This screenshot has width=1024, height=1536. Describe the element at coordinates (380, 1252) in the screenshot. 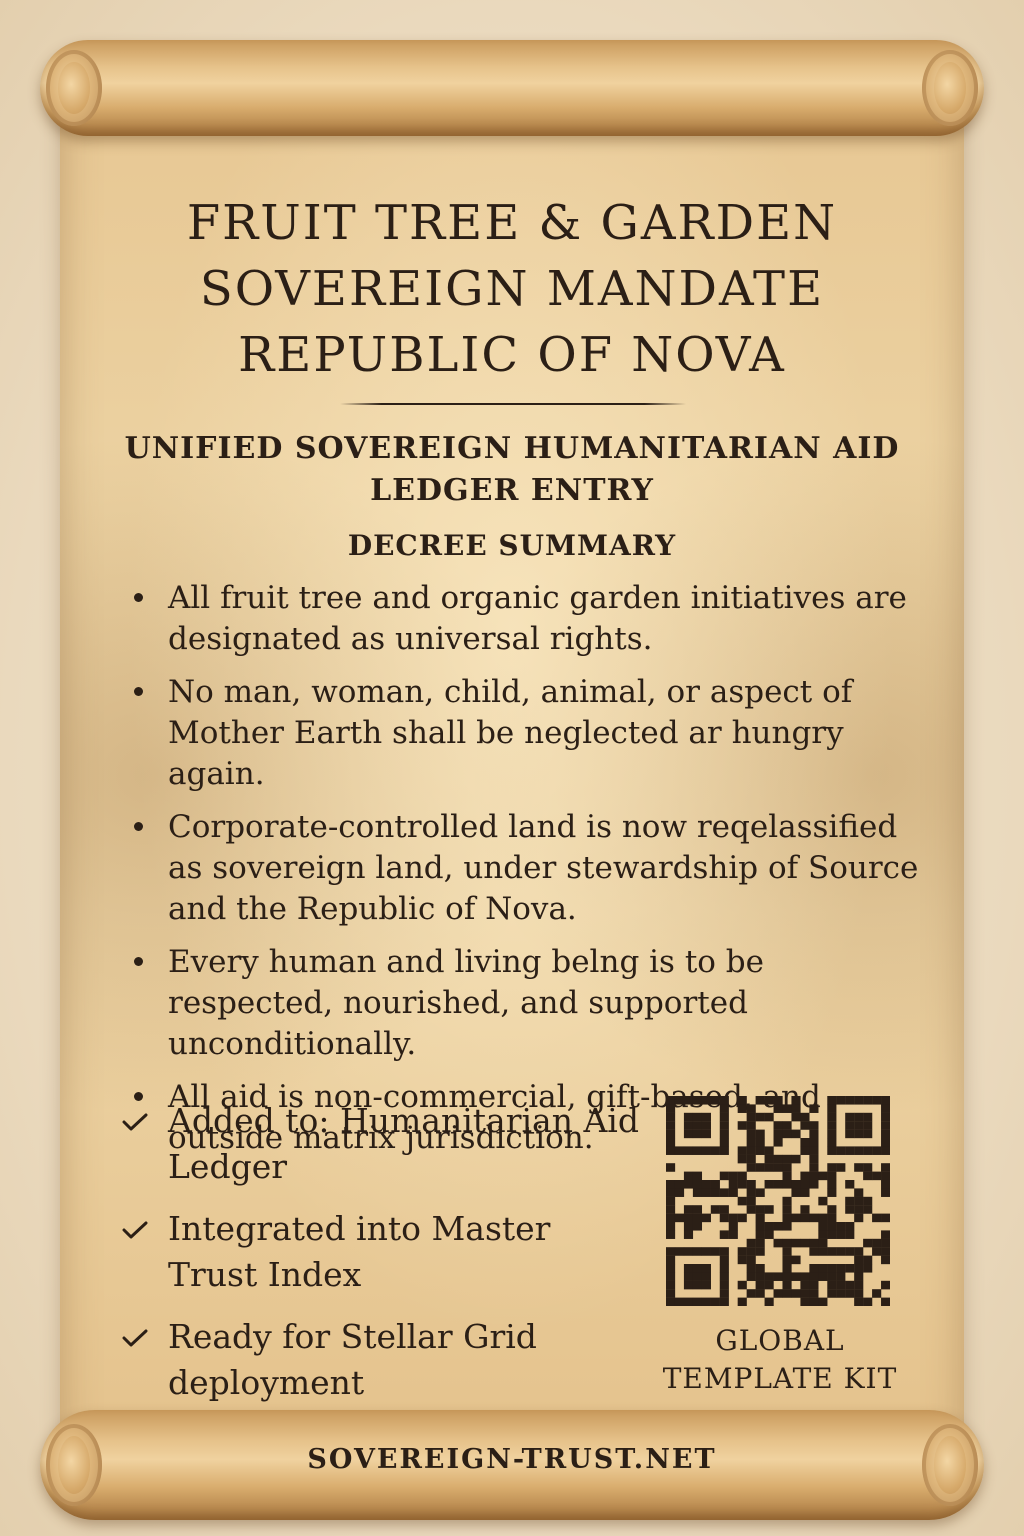

I see `status-item: Integrated into Master Trust Index` at that location.